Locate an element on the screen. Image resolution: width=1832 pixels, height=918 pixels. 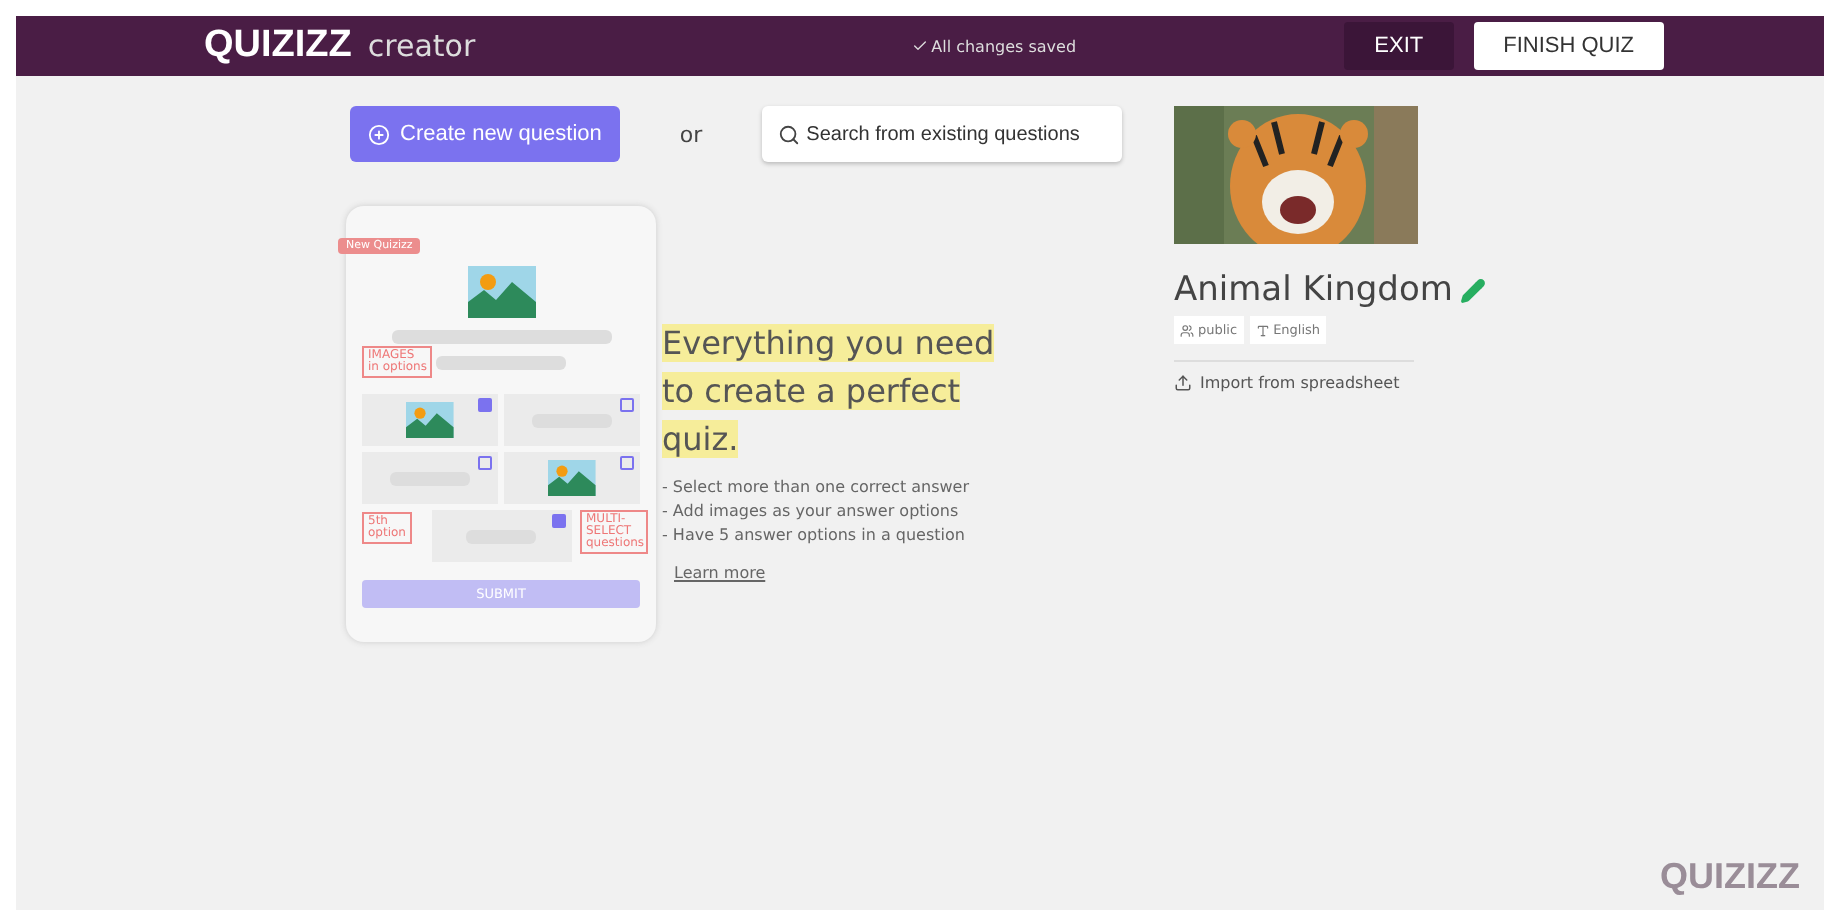
check-icon is located at coordinates (919, 46).